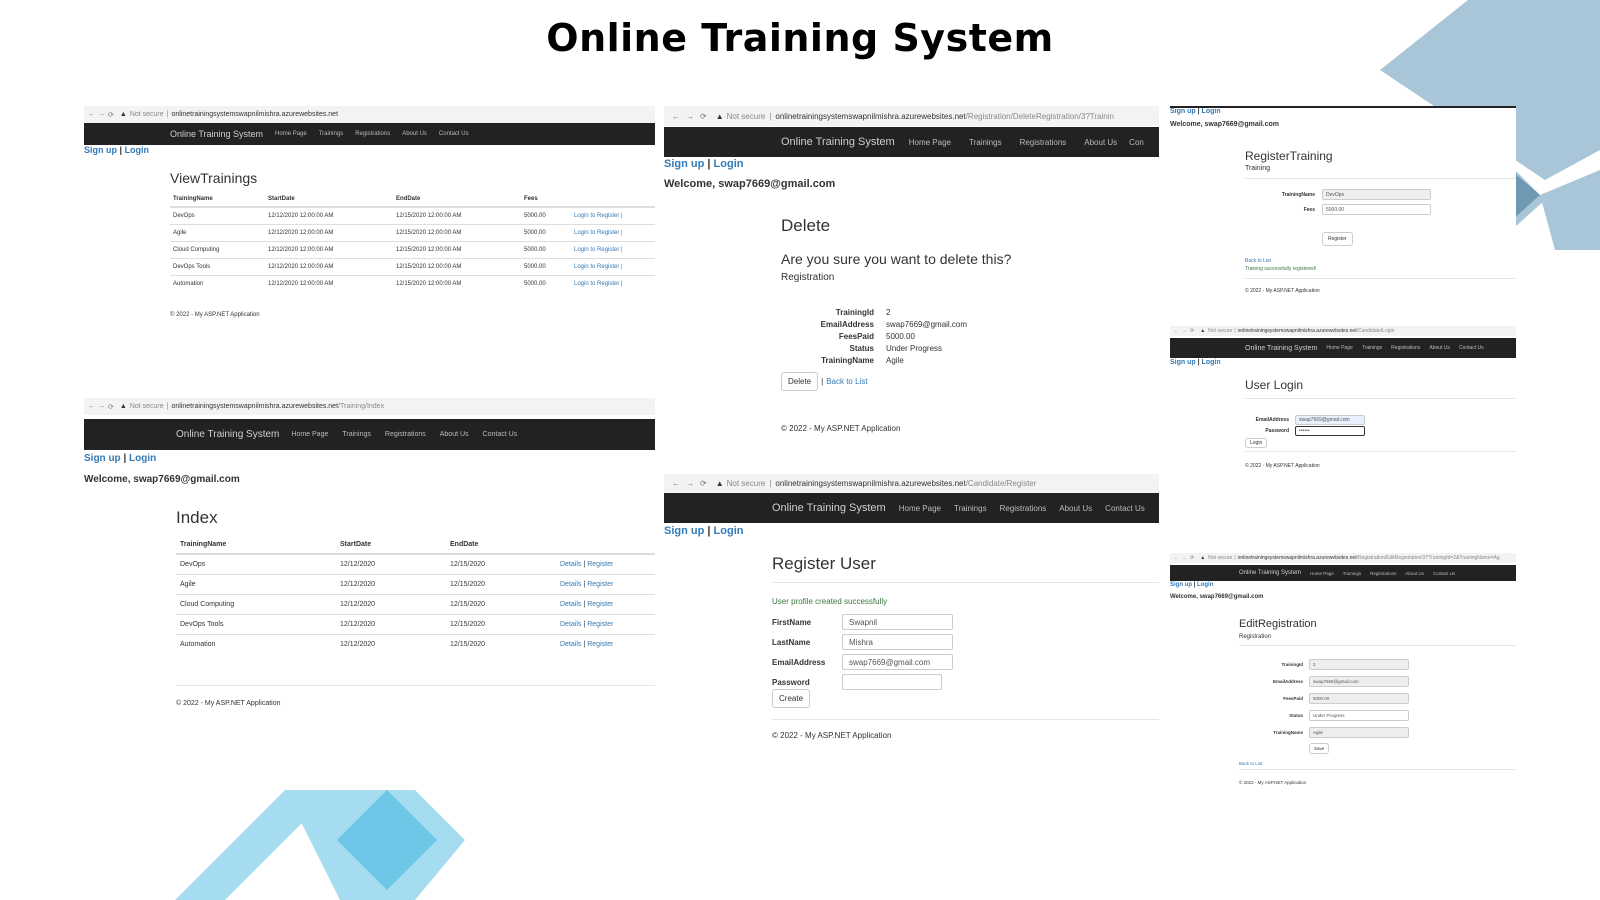 This screenshot has width=1600, height=900. Describe the element at coordinates (1330, 430) in the screenshot. I see `input-password: ••••••` at that location.